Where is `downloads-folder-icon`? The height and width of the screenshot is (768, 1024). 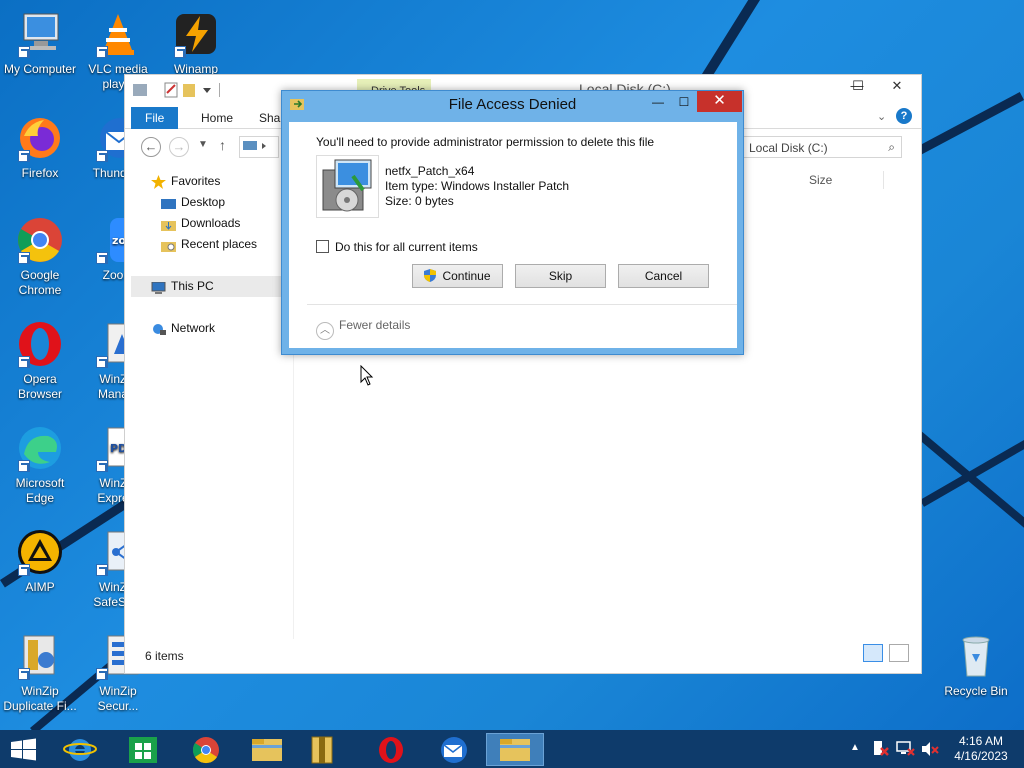 downloads-folder-icon is located at coordinates (168, 224).